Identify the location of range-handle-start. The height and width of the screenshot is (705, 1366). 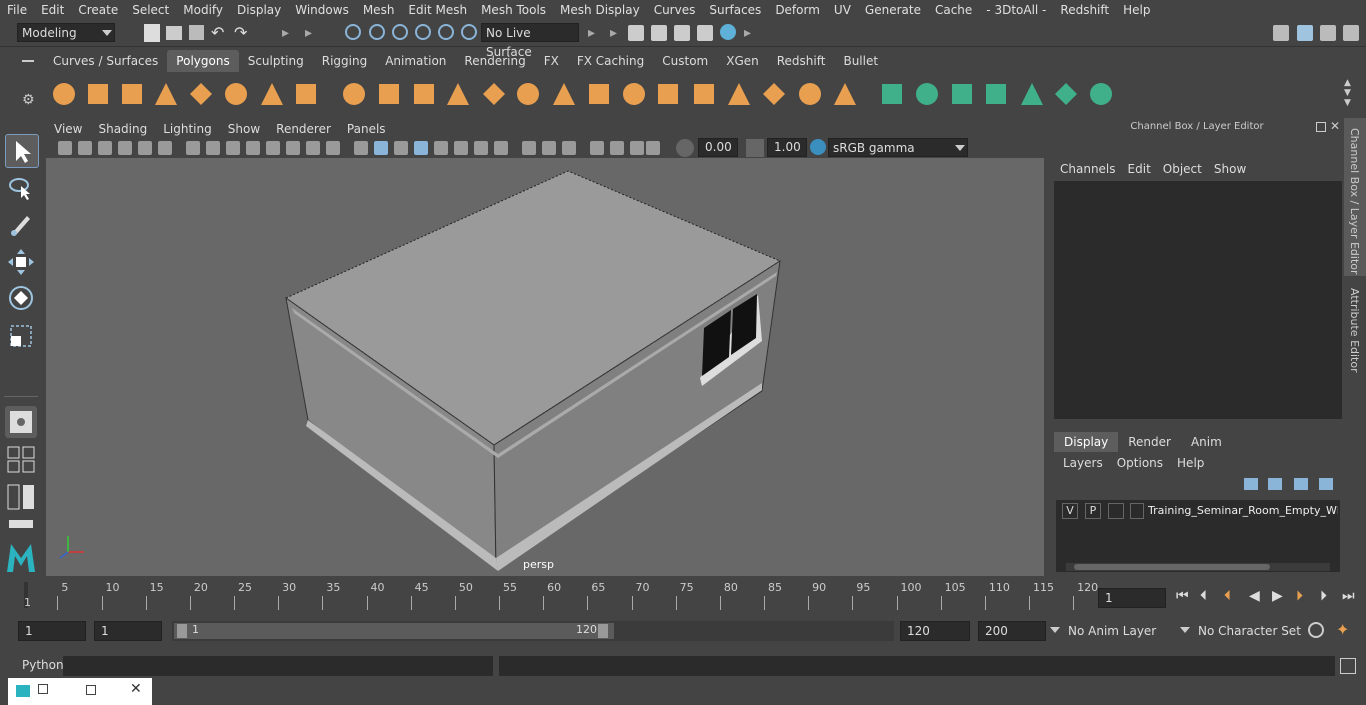
(182, 631).